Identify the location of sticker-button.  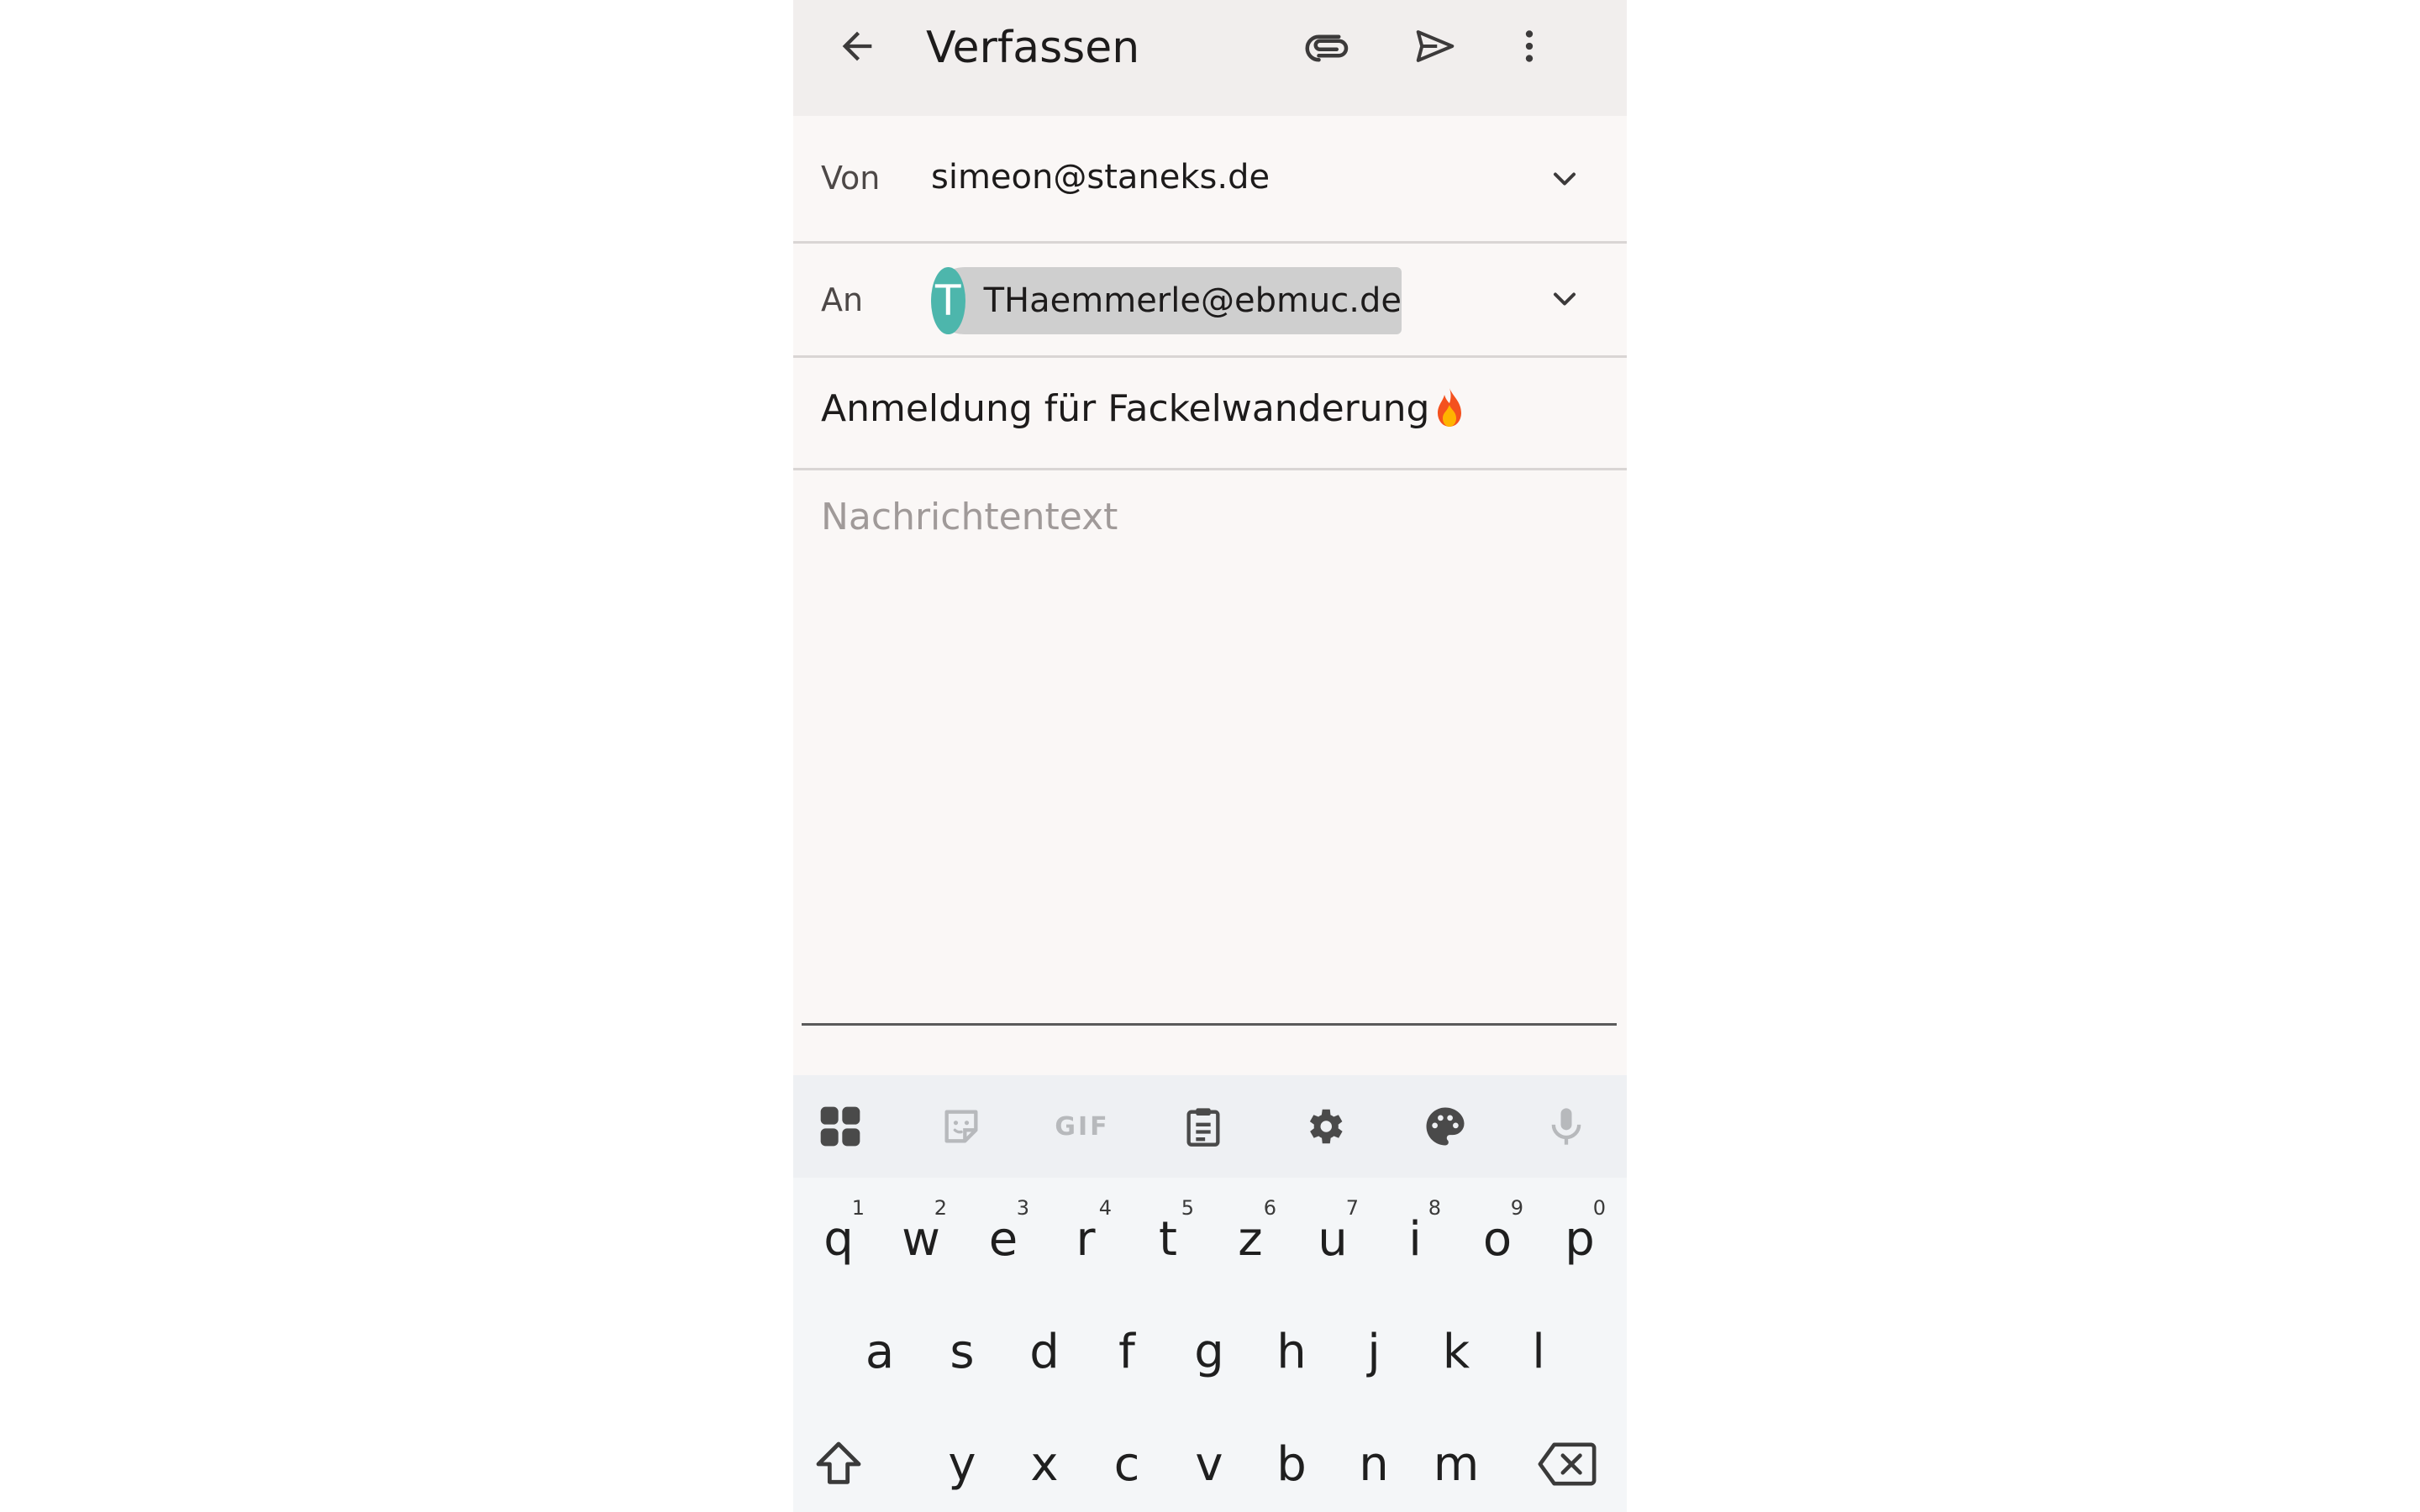
(961, 1126).